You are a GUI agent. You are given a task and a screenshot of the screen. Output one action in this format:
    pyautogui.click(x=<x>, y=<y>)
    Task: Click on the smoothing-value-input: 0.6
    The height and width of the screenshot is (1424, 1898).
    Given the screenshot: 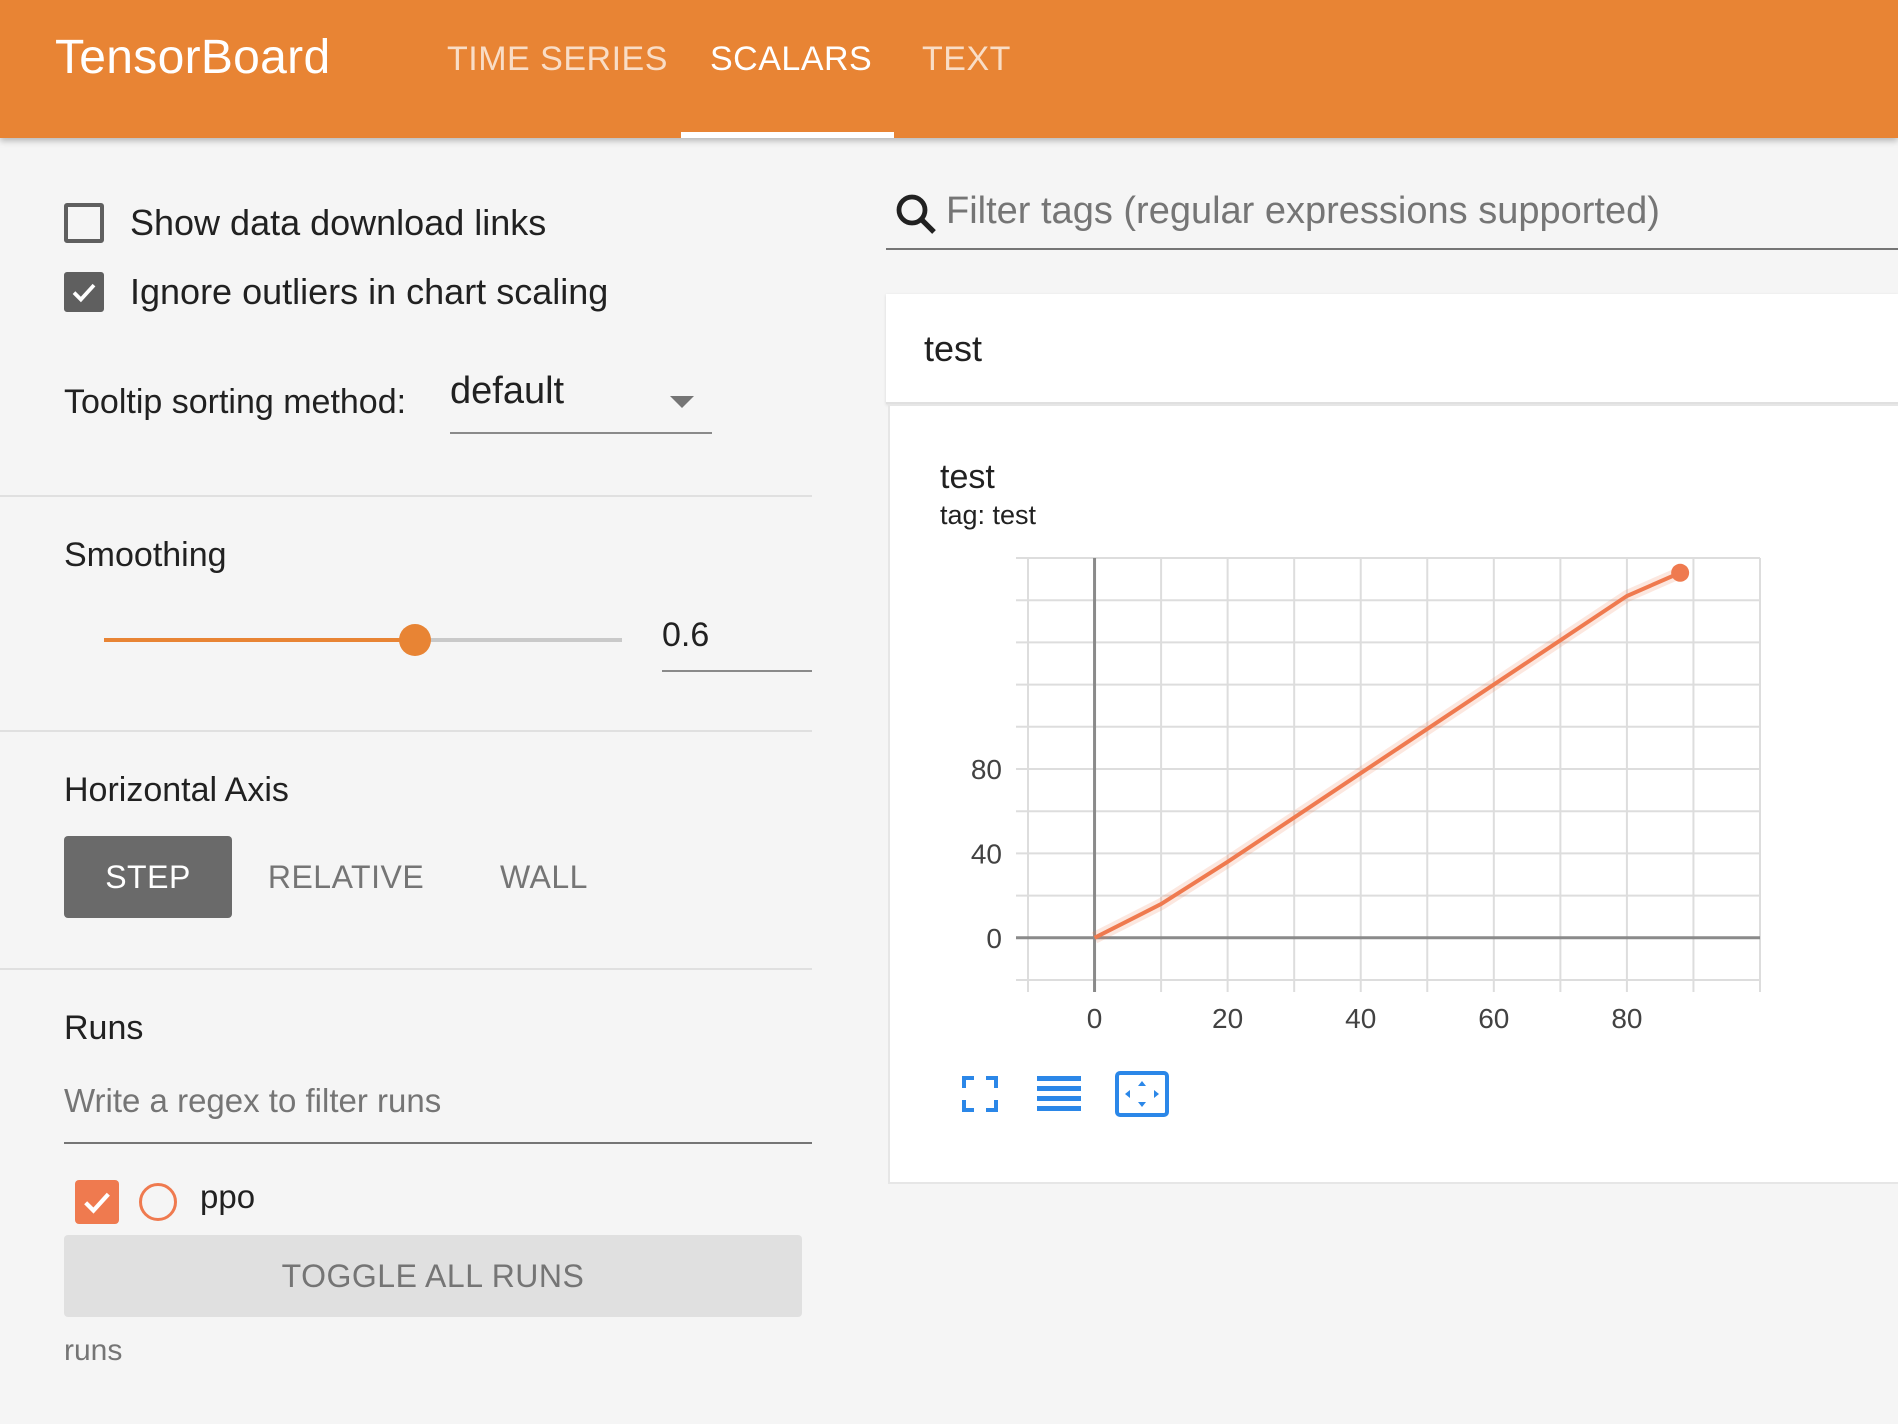 What is the action you would take?
    pyautogui.click(x=737, y=644)
    